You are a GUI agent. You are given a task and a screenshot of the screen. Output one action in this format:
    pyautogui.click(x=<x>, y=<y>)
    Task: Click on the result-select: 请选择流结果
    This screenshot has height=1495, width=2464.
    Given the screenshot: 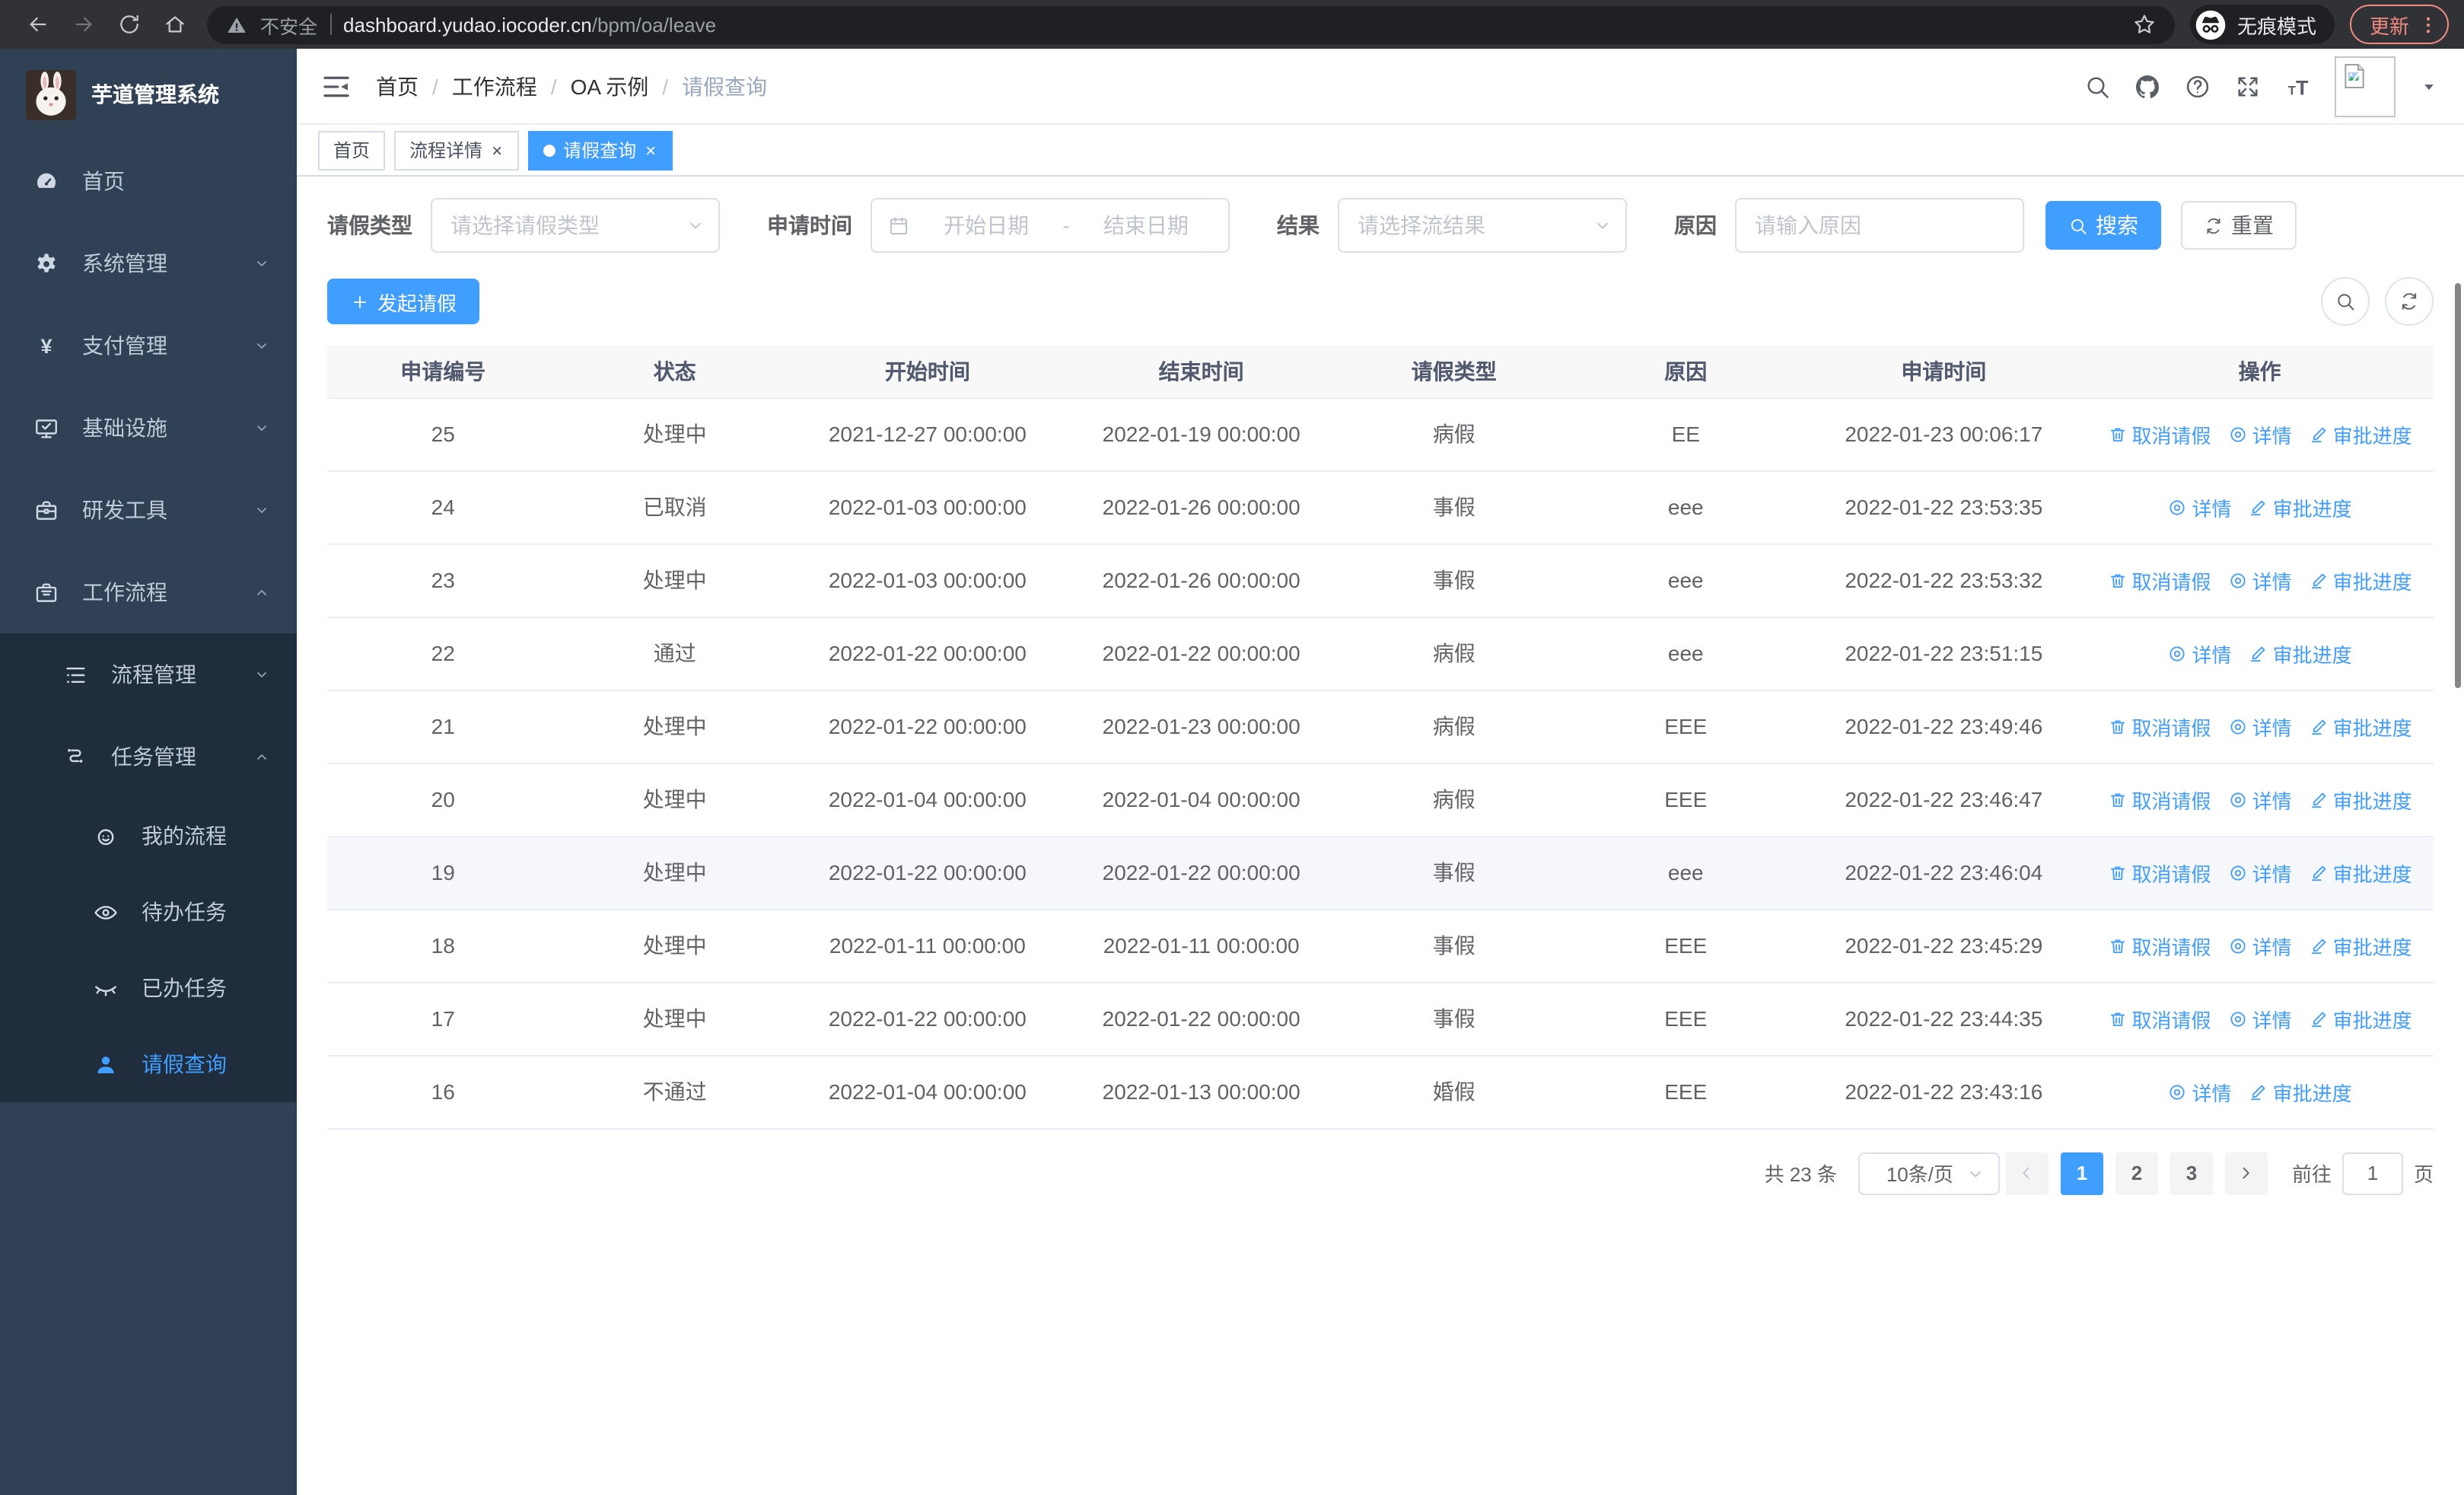 What is the action you would take?
    pyautogui.click(x=1482, y=225)
    